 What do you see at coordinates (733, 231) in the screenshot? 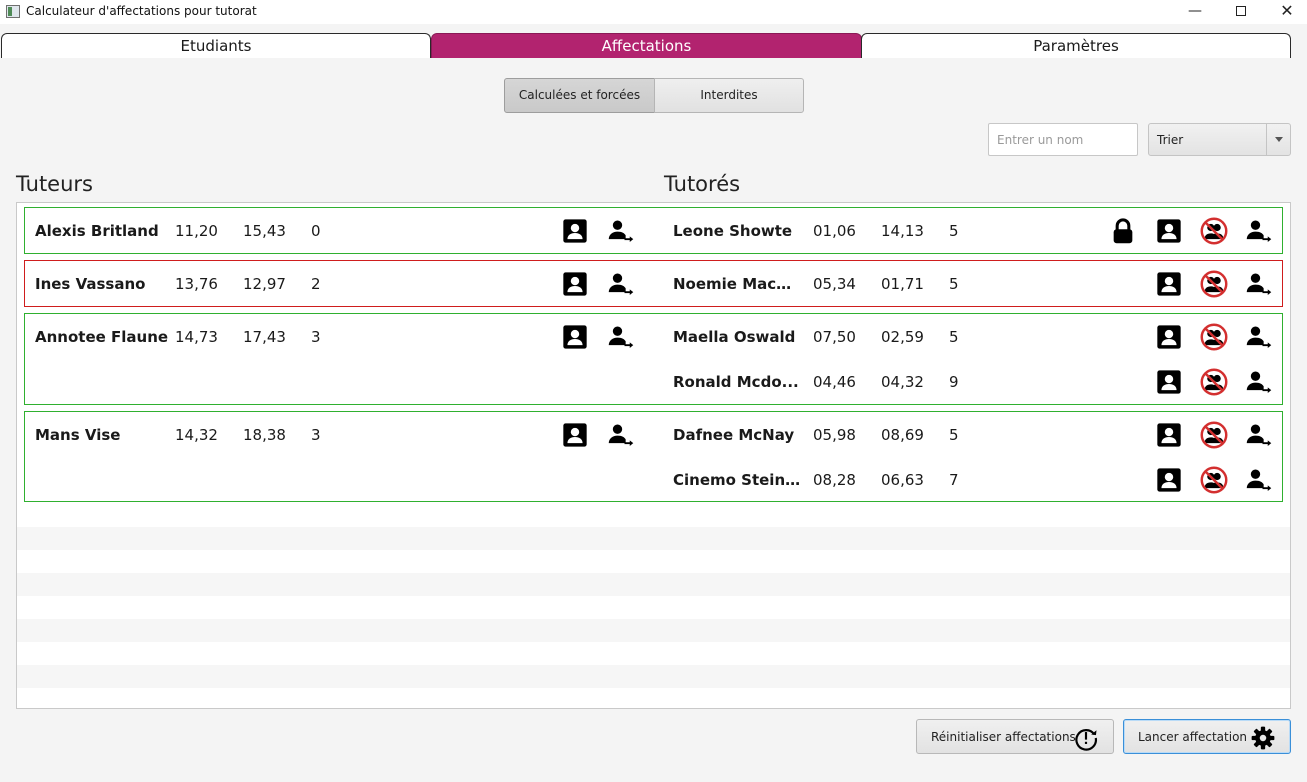
I see `tutored-name: Leone Showte` at bounding box center [733, 231].